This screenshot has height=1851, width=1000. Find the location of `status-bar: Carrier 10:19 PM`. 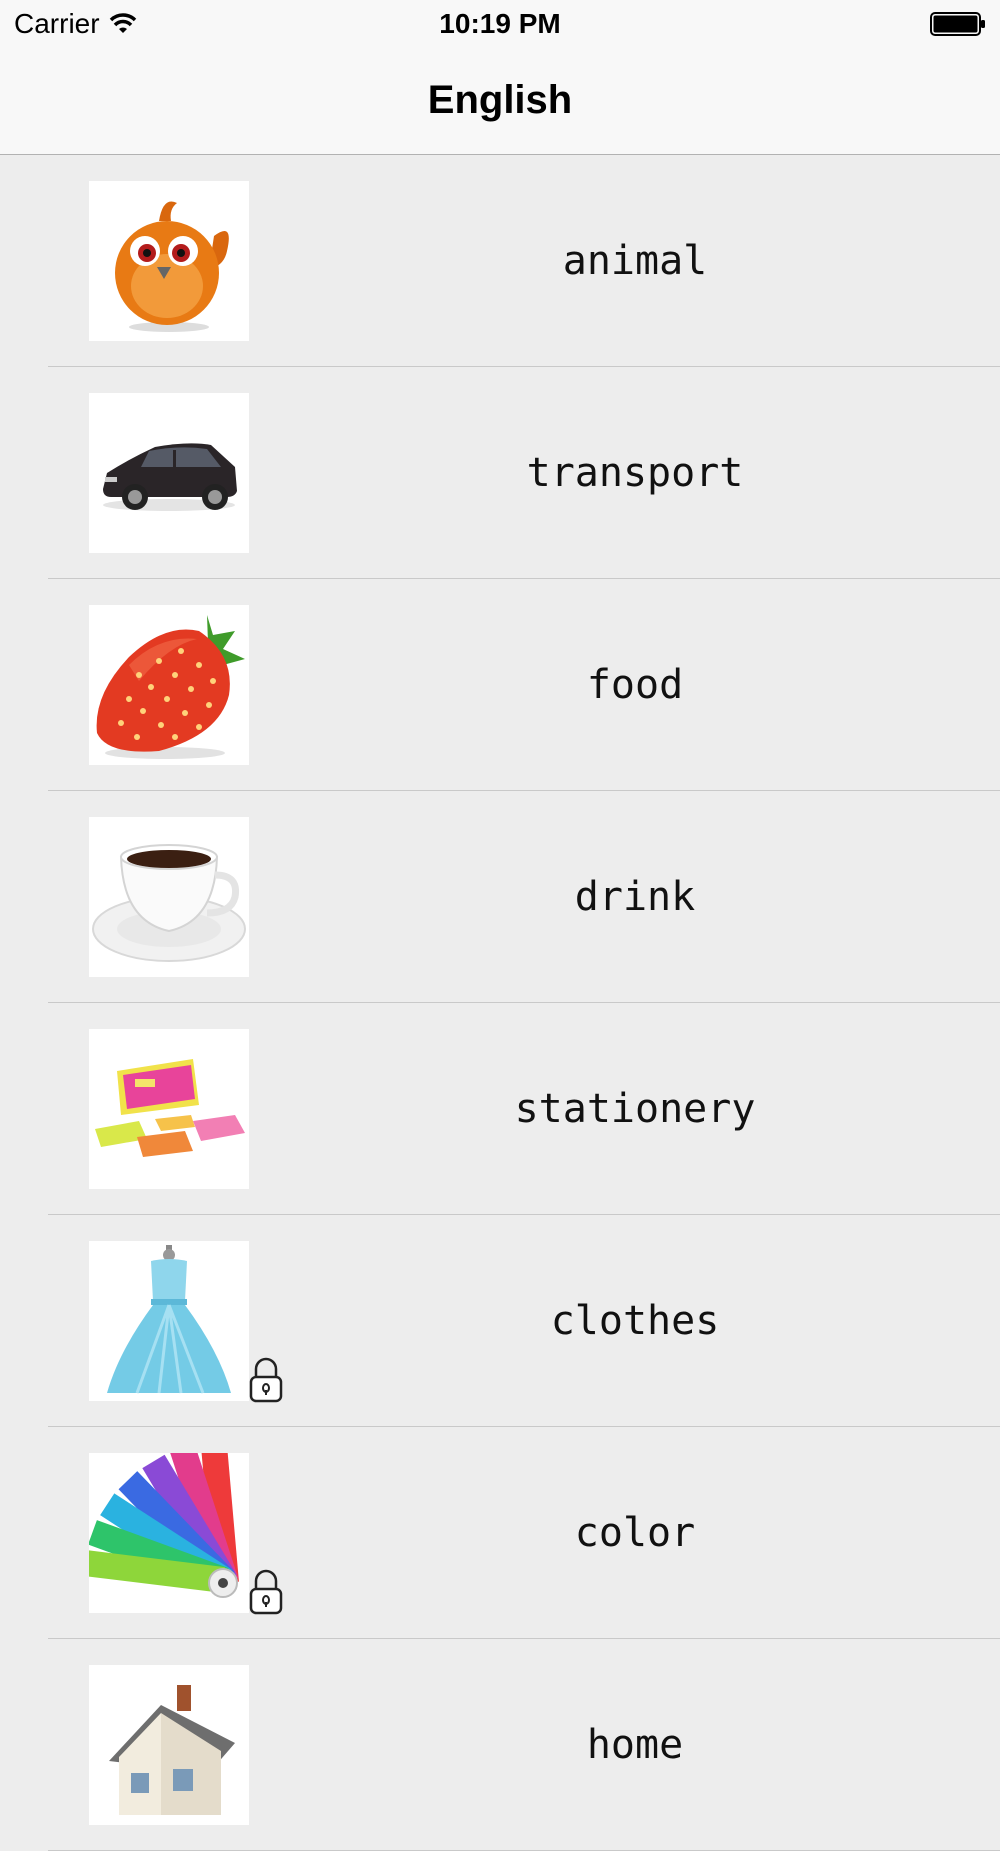

status-bar: Carrier 10:19 PM is located at coordinates (500, 24).